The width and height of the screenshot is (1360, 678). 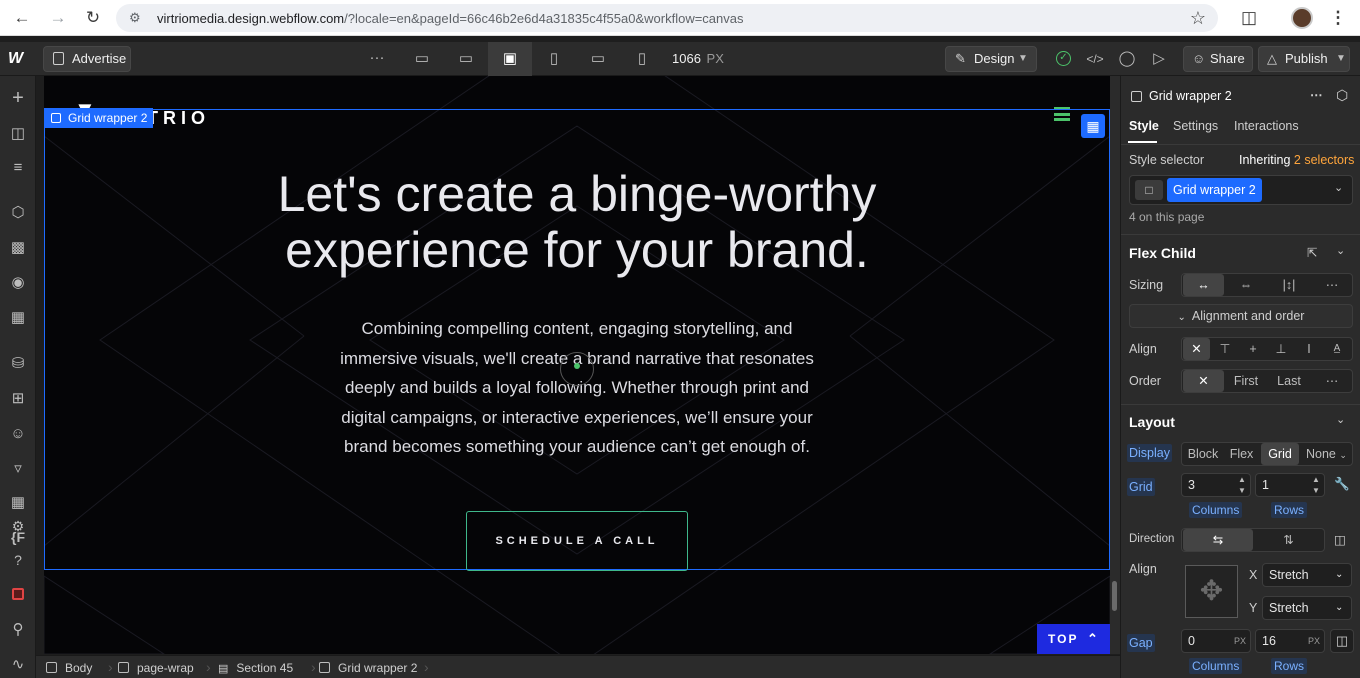 What do you see at coordinates (1326, 454) in the screenshot?
I see `display-none-option: None ⌄` at bounding box center [1326, 454].